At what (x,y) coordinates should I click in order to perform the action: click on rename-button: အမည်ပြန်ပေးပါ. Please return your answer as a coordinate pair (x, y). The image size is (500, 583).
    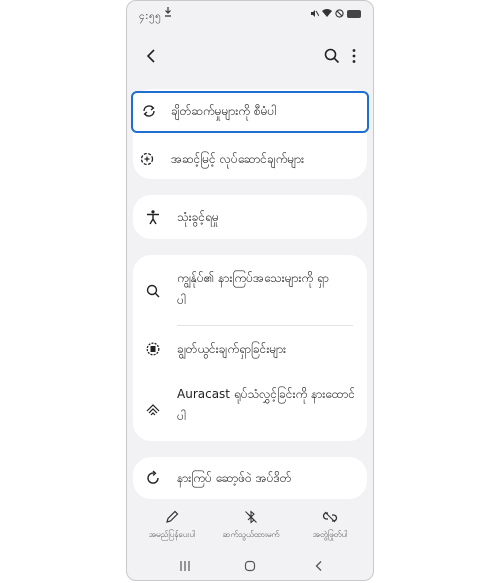
    Looking at the image, I should click on (172, 525).